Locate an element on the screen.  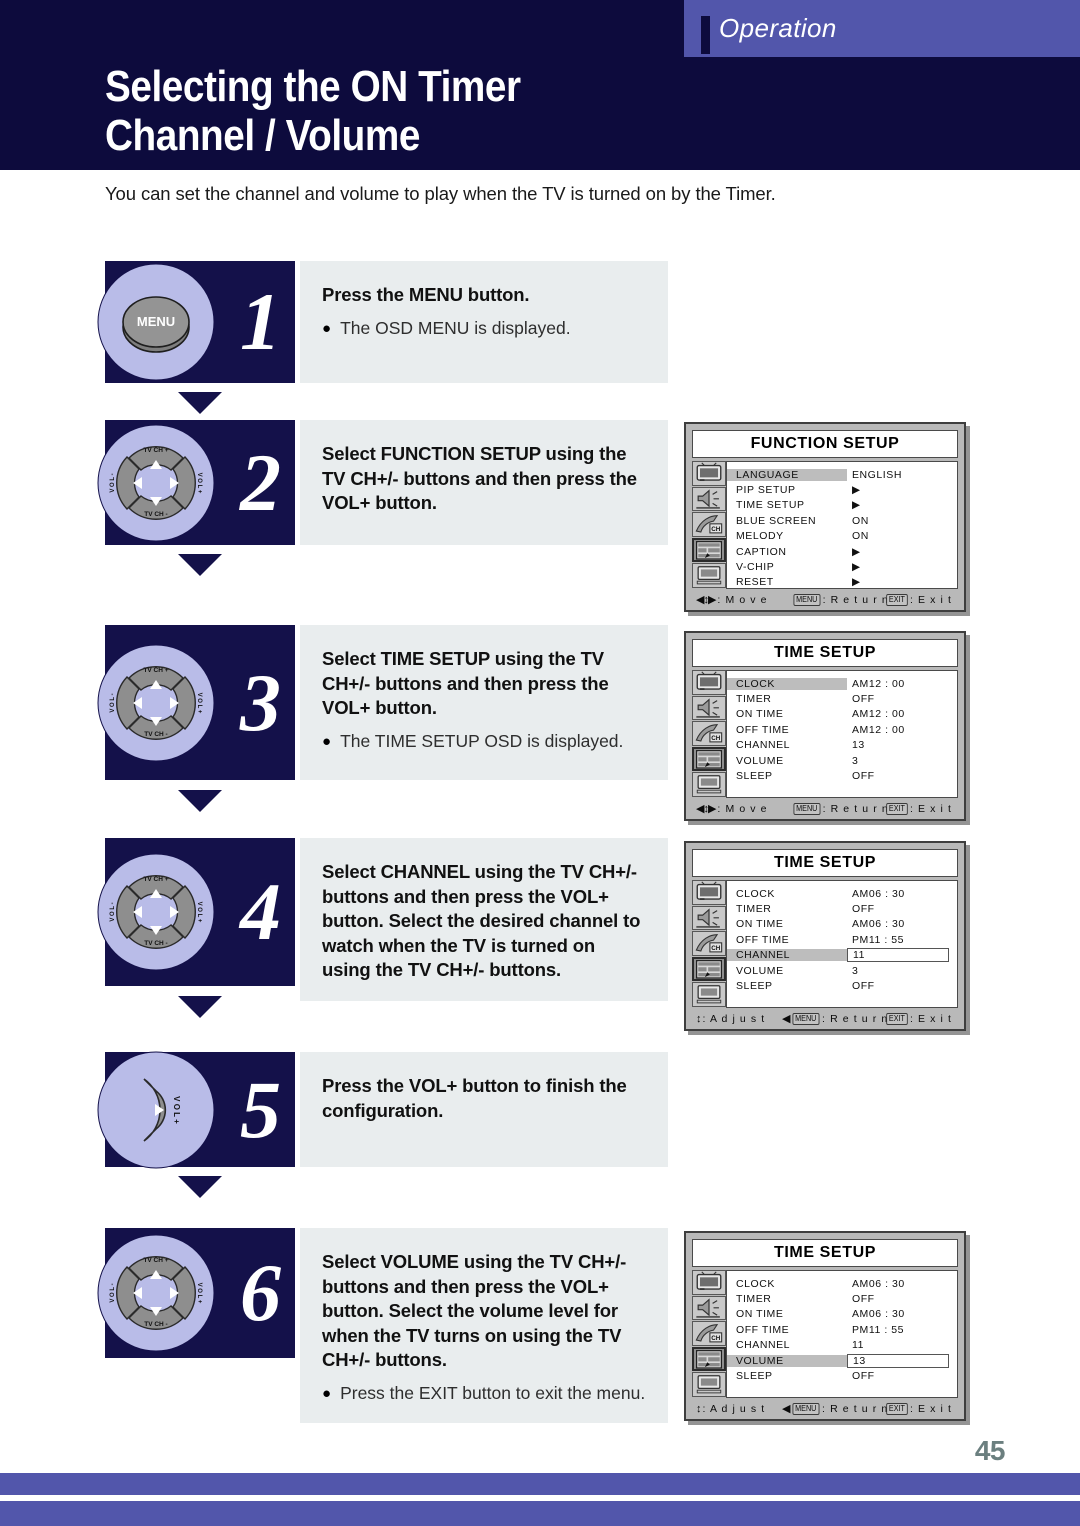
osd-row-value: ON is located at coordinates (860, 520).